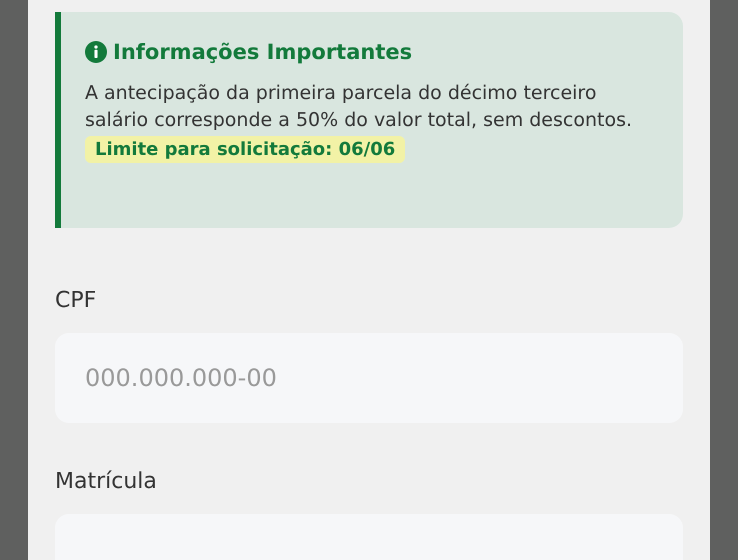  Describe the element at coordinates (369, 378) in the screenshot. I see `input-field: 000.000.000-00` at that location.